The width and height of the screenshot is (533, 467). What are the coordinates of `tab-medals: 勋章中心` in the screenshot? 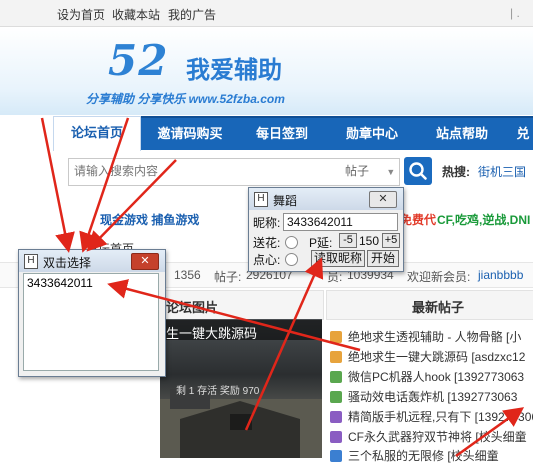 It's located at (372, 134).